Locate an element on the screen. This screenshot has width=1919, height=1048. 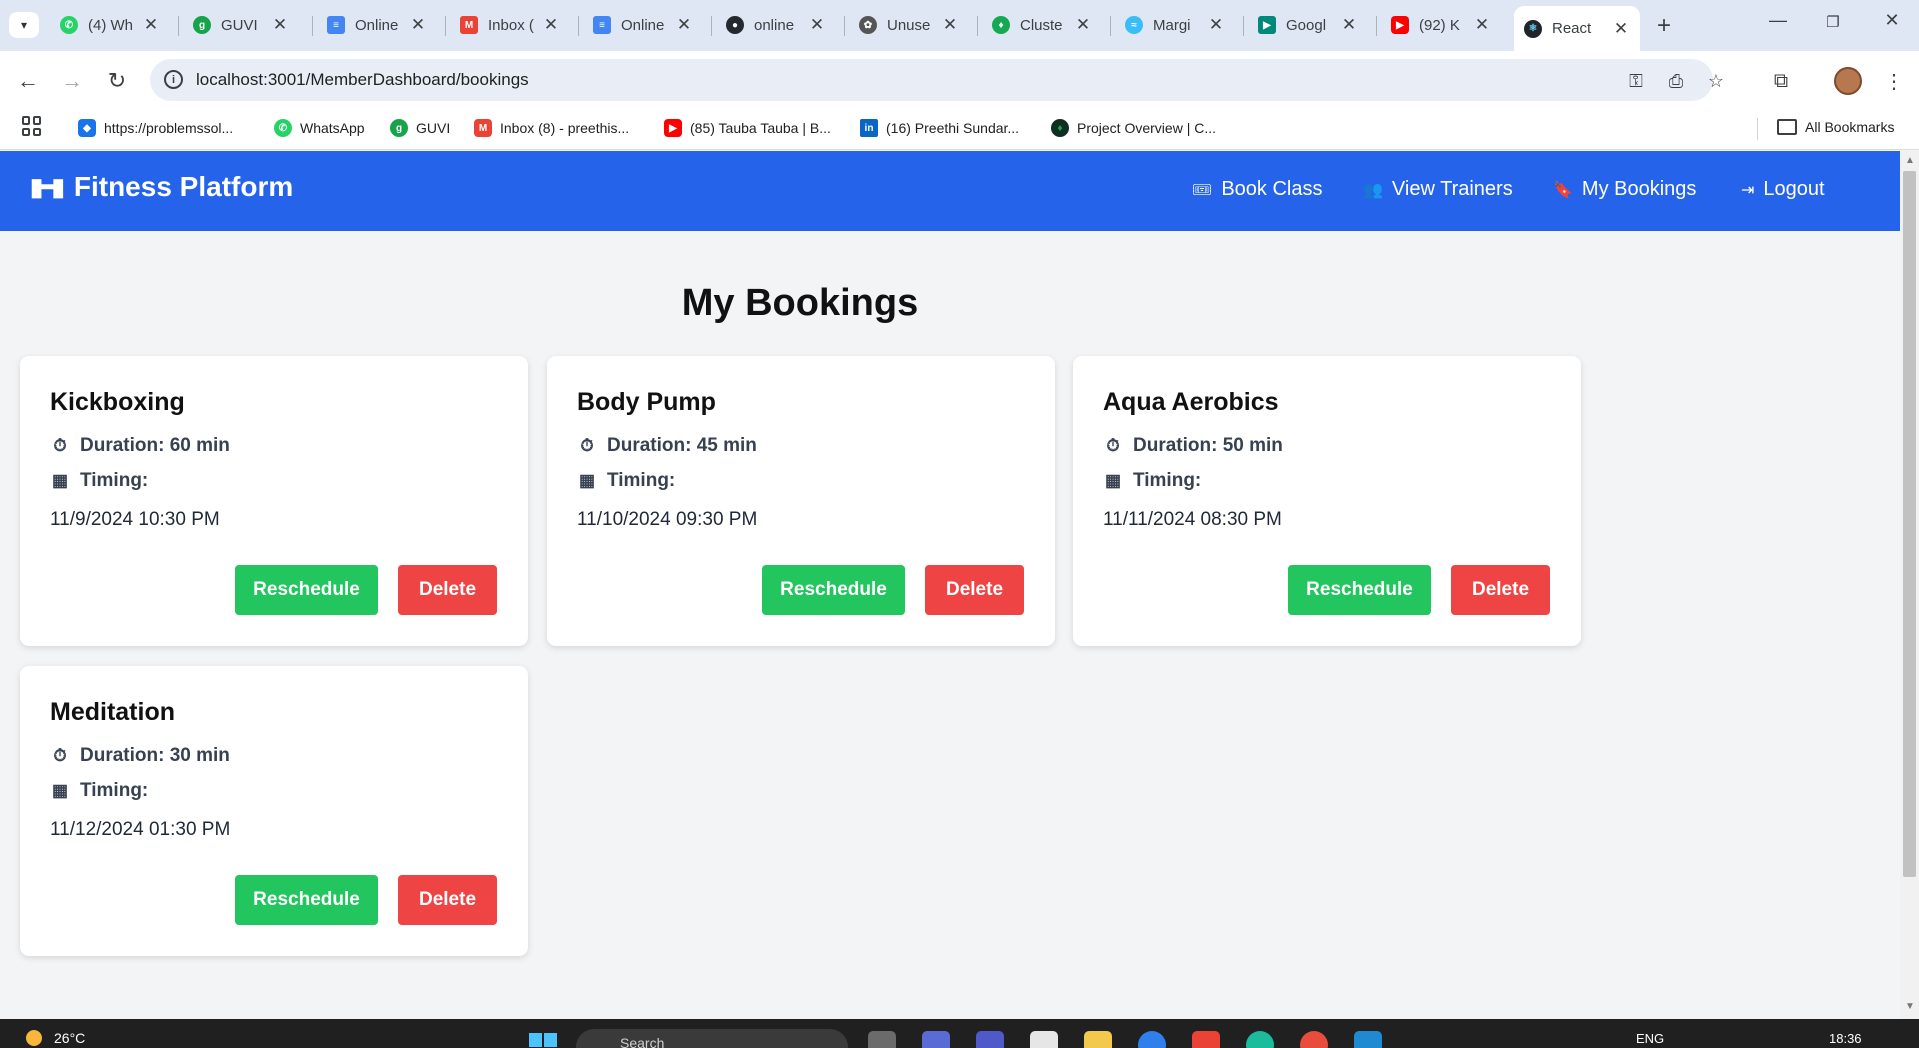
timing-row: ▦ Timing: is located at coordinates (100, 790).